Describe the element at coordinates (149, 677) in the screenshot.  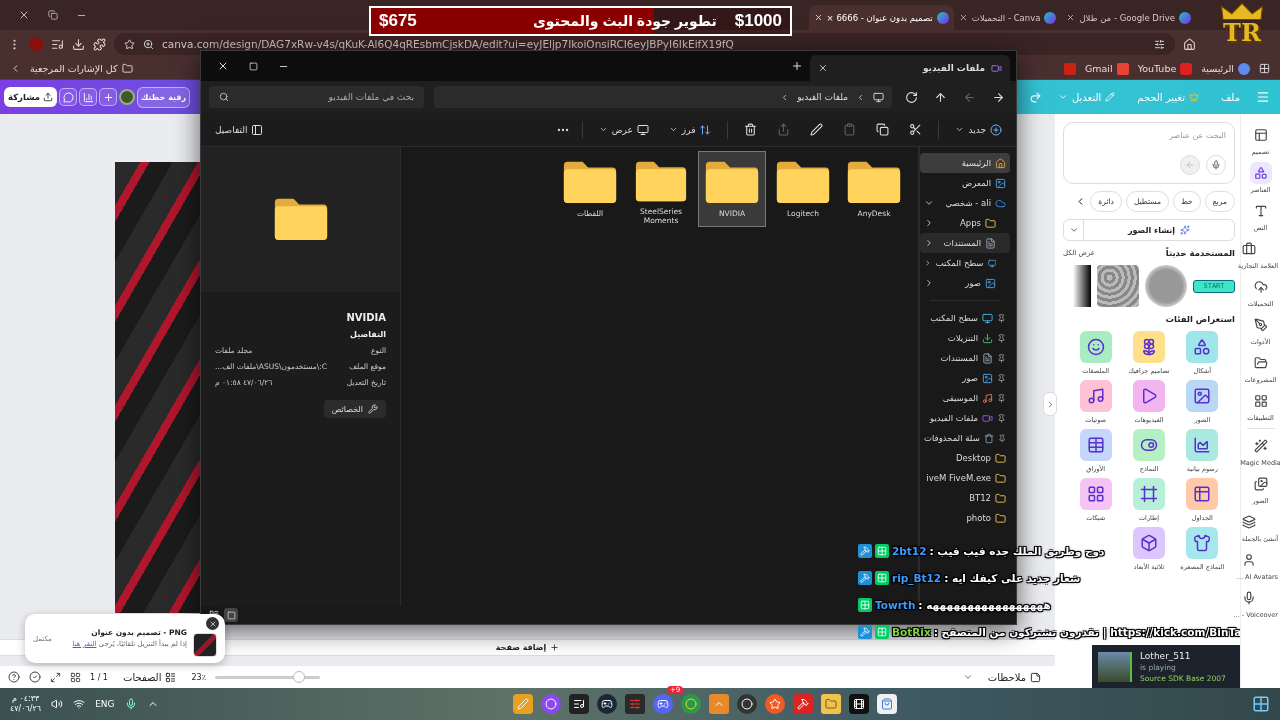
I see `pages-button: الصفحات` at that location.